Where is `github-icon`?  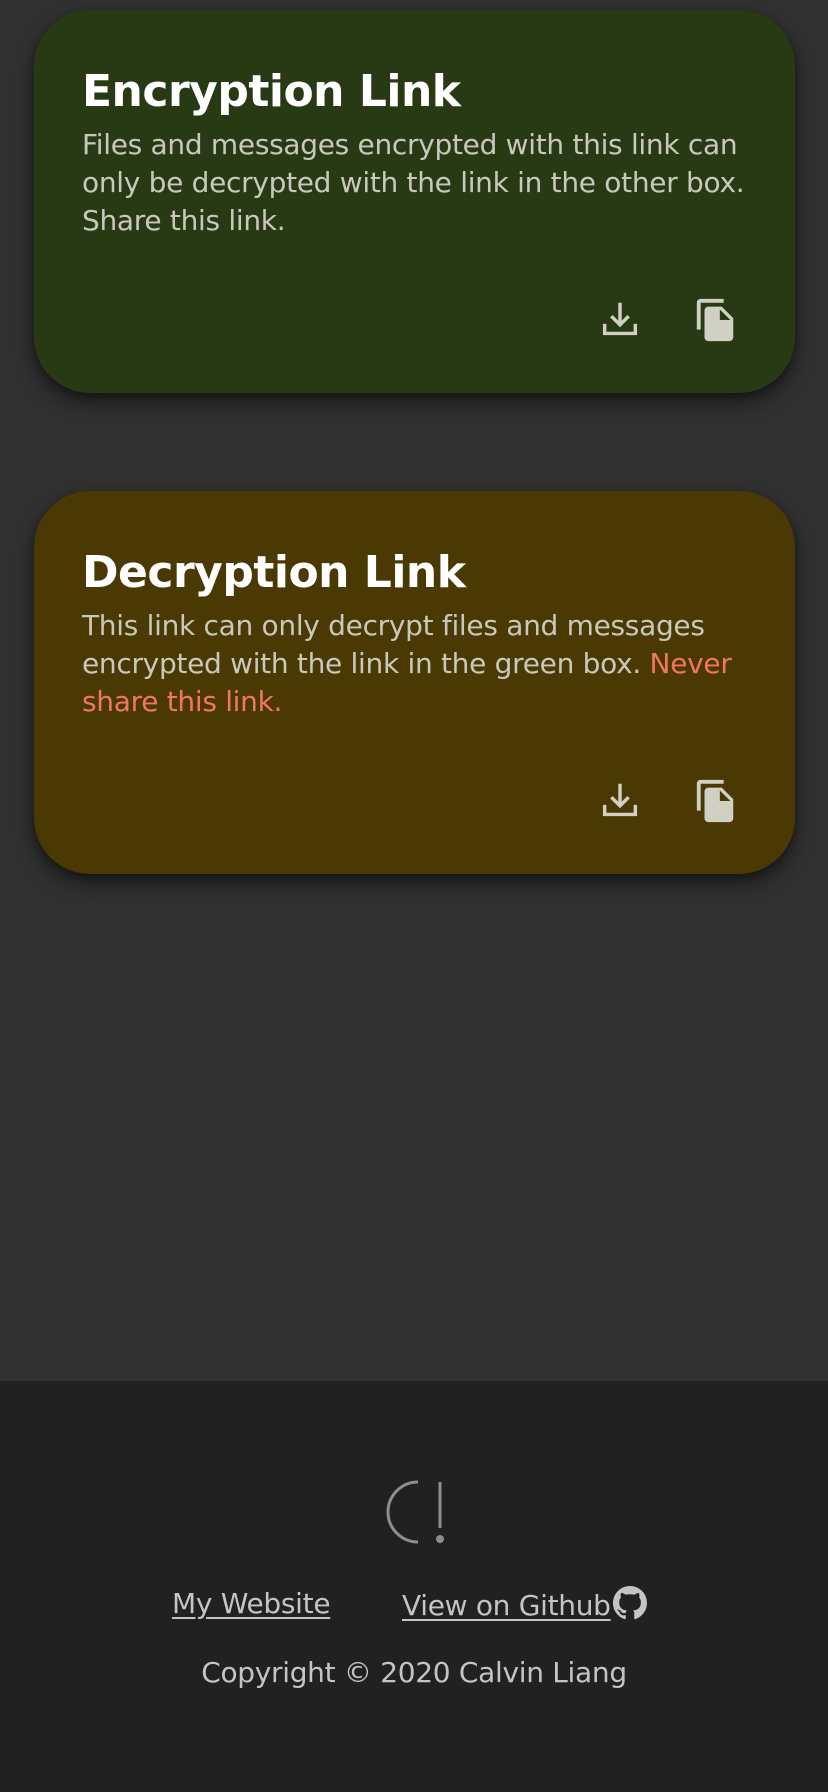 github-icon is located at coordinates (629, 1602).